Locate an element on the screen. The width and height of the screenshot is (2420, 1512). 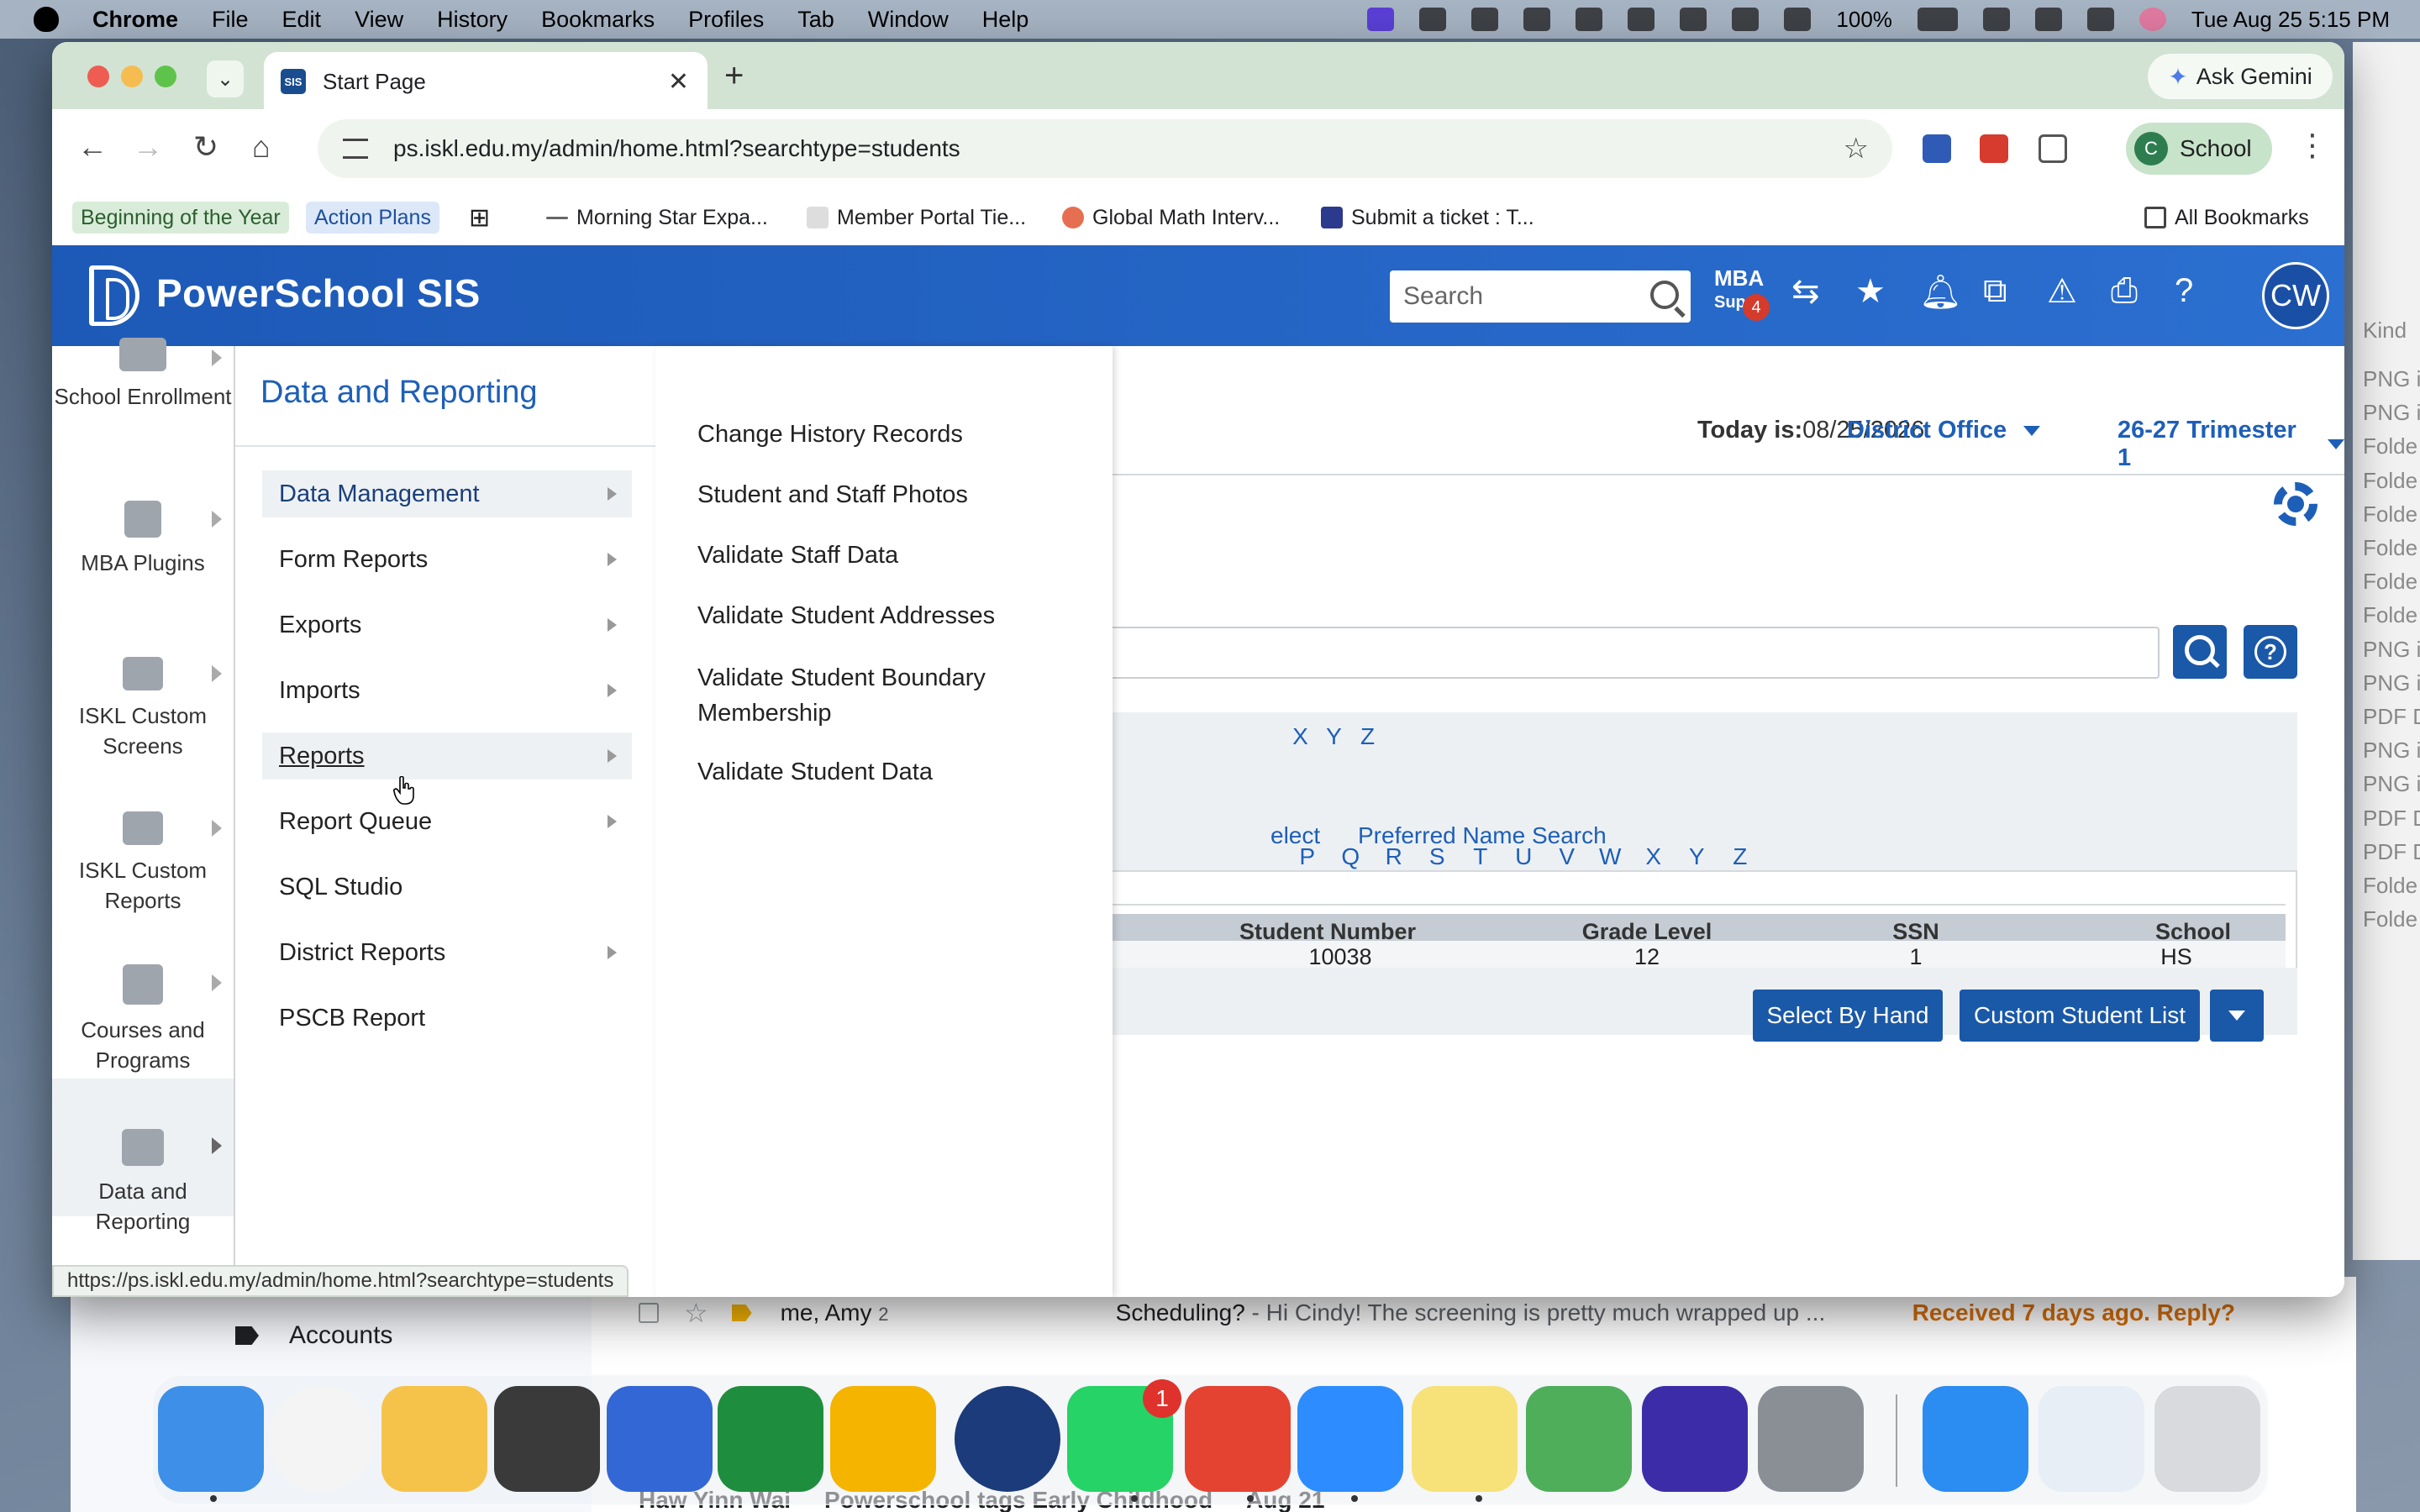
header-search-input: Search is located at coordinates (1540, 296).